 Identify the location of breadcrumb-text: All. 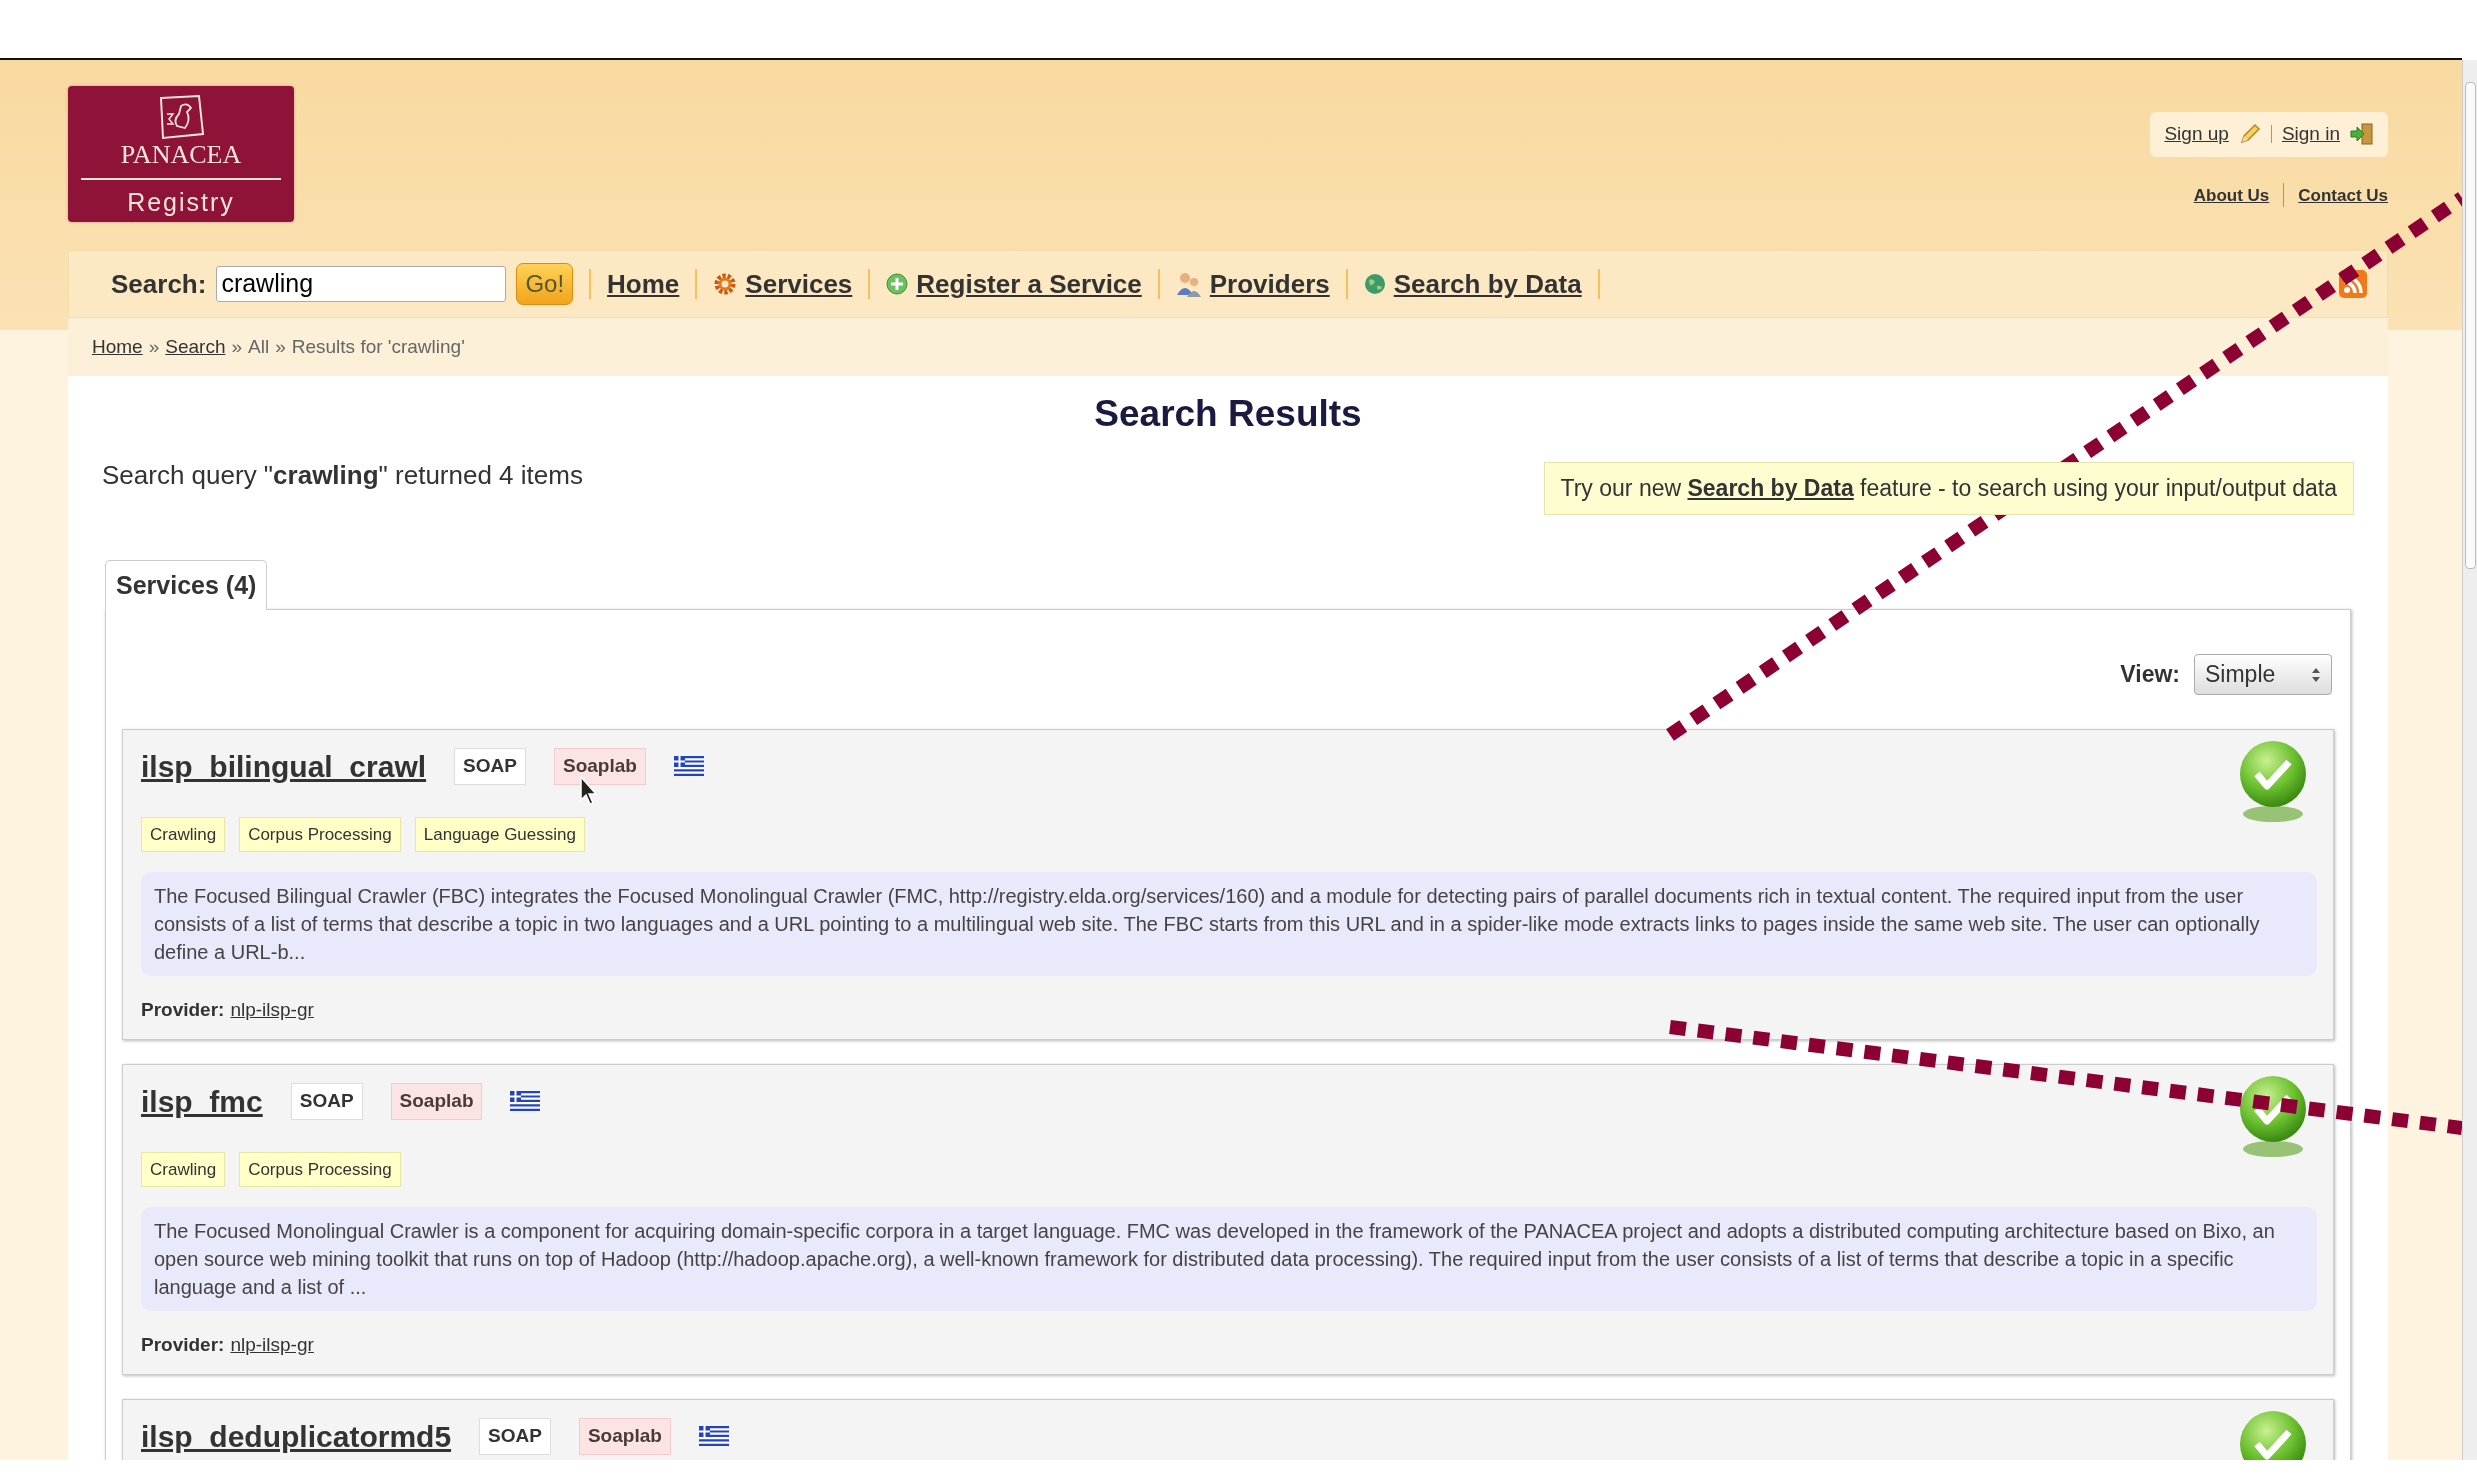
(259, 346).